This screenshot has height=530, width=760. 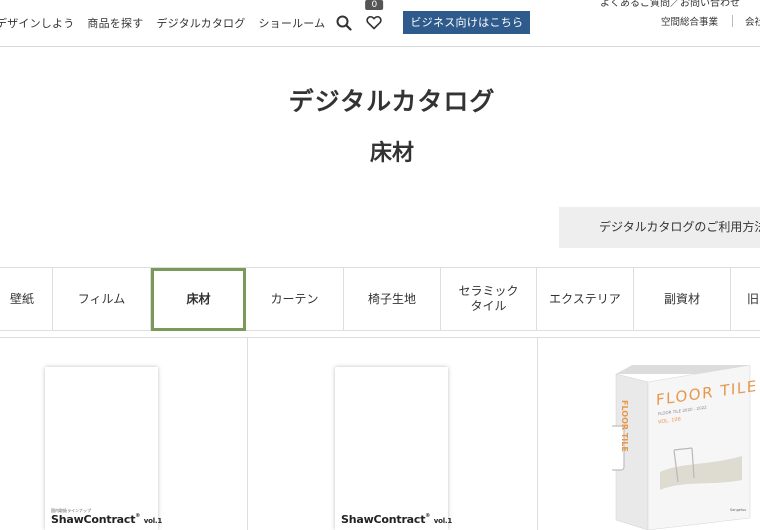 I want to click on catalog-cover-shaw-1: 国内取扱ラインナップ ShawContract® vol.1, so click(x=103, y=448).